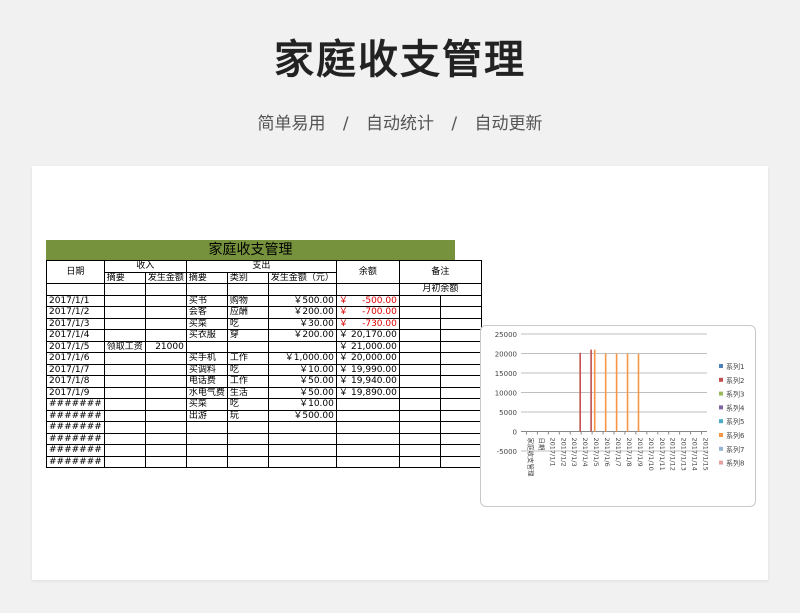 This screenshot has width=800, height=613. I want to click on expense-amount-cell: ￥10.00, so click(302, 369).